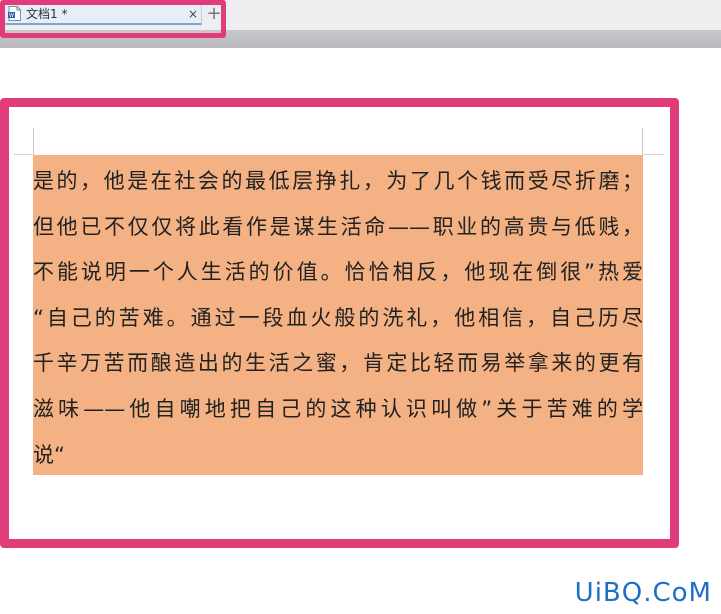 This screenshot has height=614, width=721. What do you see at coordinates (338, 273) in the screenshot?
I see `paragraph-line: 不能说明一个人生活的价值。恰恰相反，他现在倒很”热爱` at bounding box center [338, 273].